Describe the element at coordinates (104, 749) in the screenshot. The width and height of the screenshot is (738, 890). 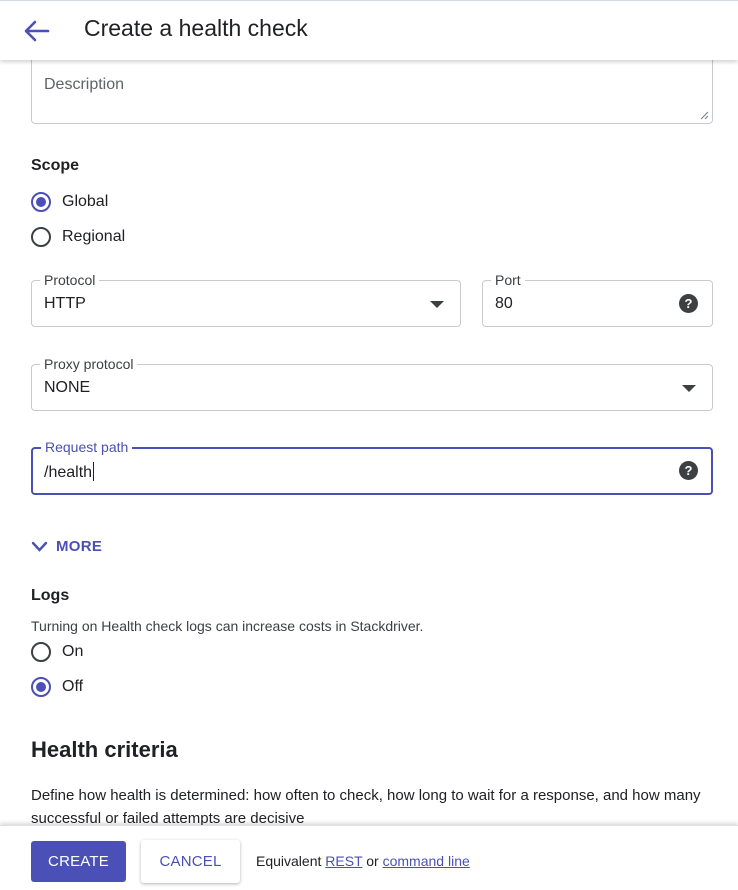
I see `health-criteria-title: Health criteria` at that location.